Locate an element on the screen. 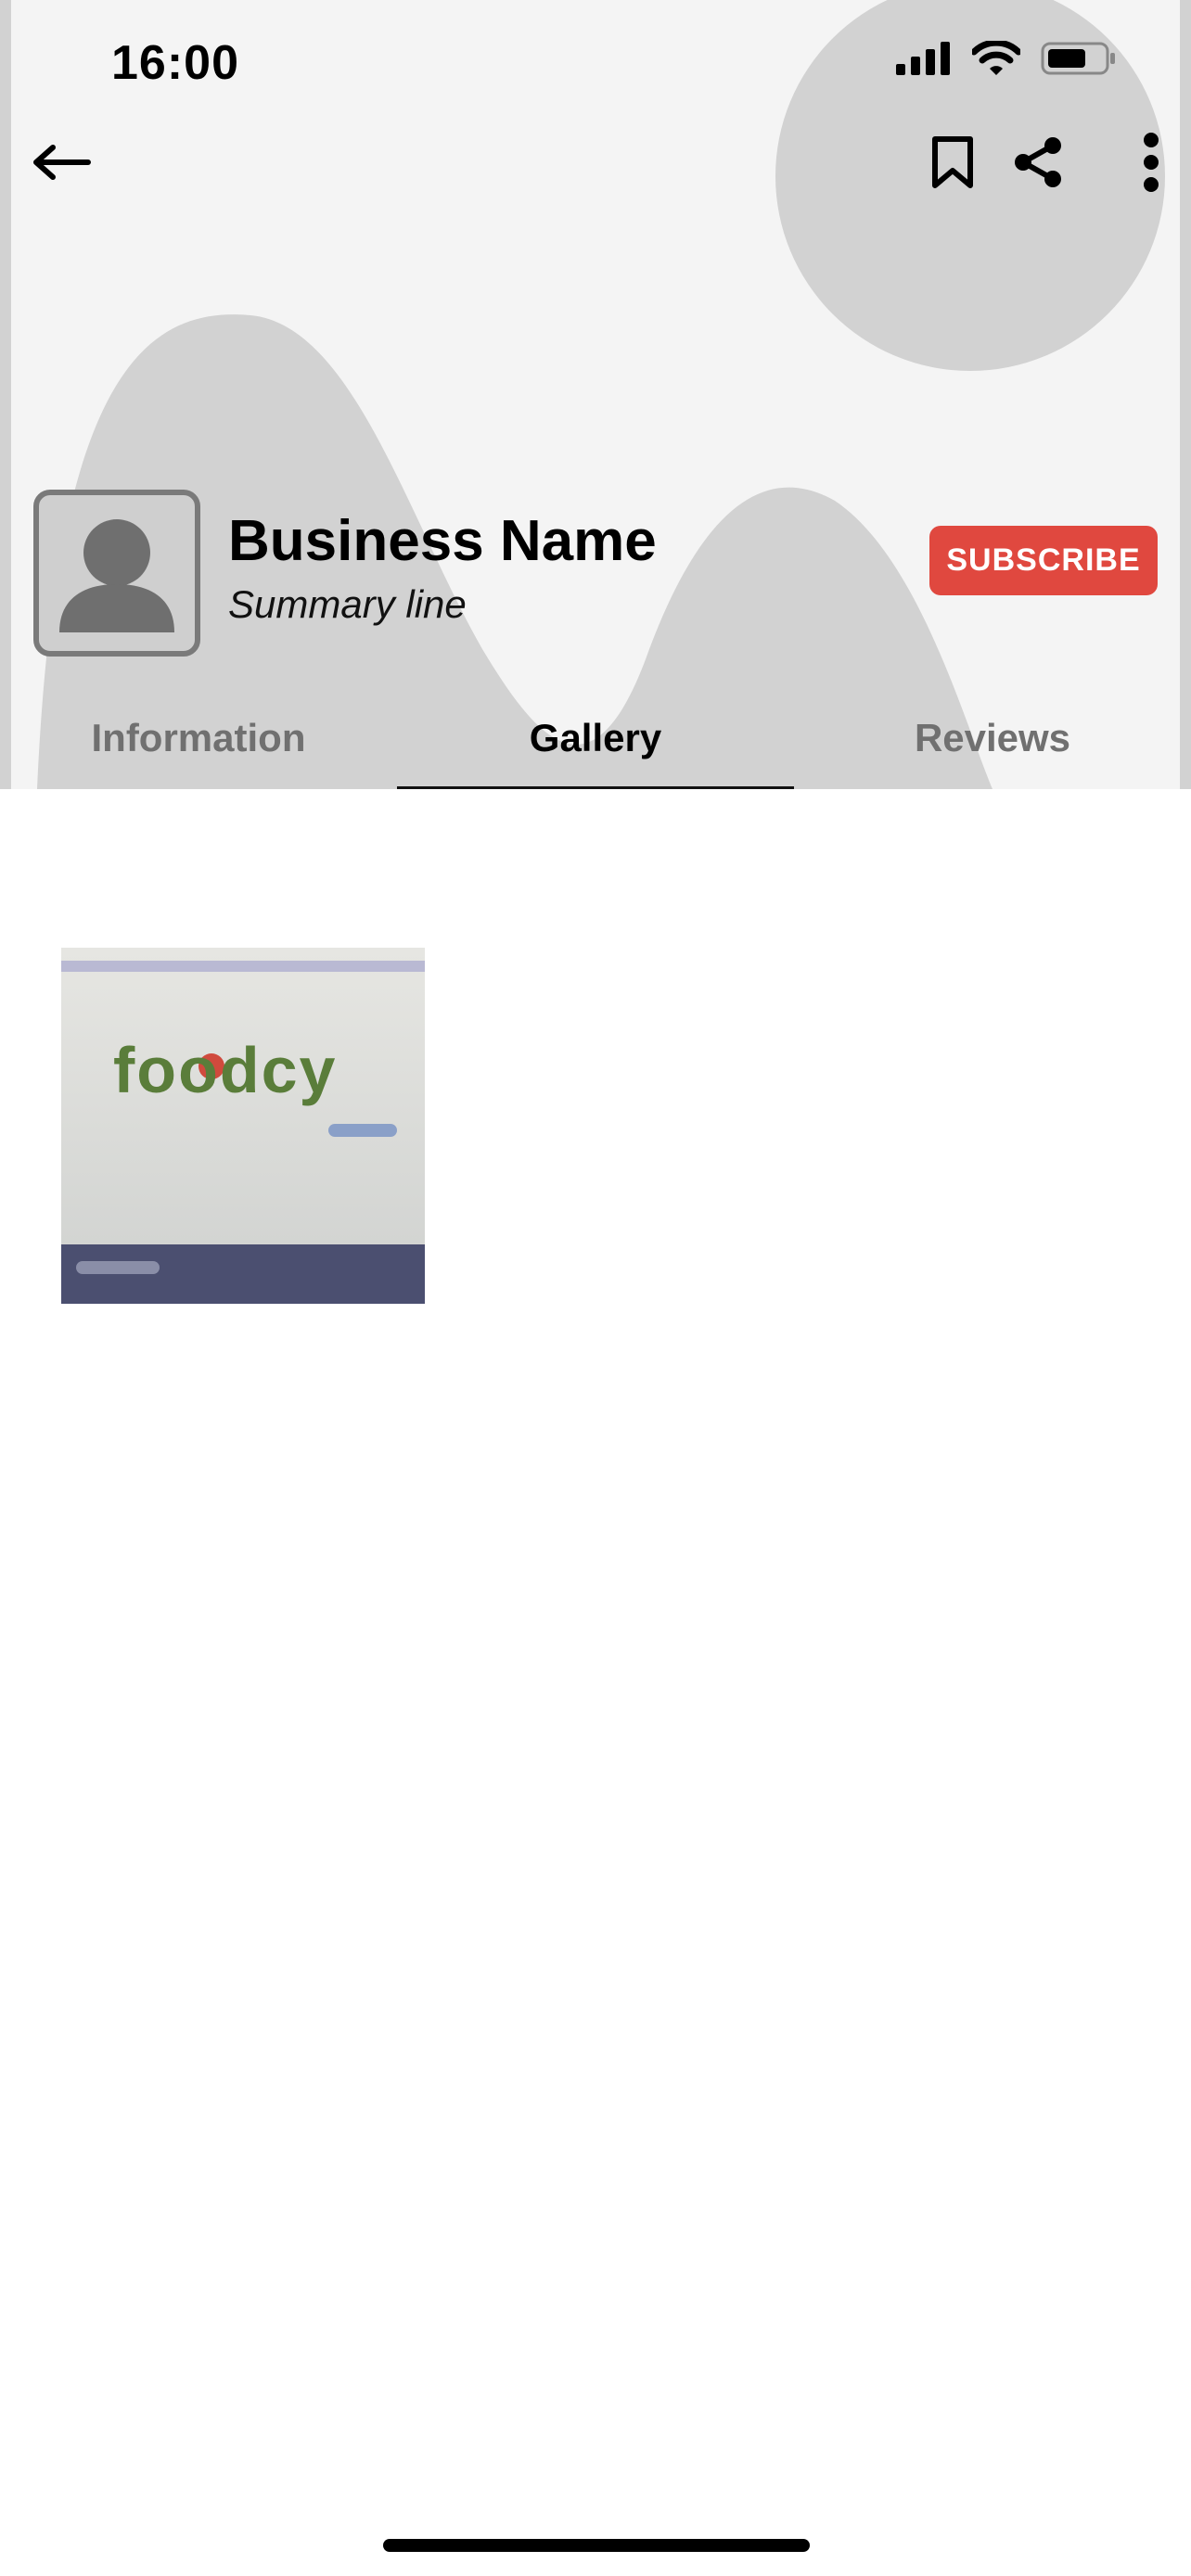  status-icons is located at coordinates (1007, 59).